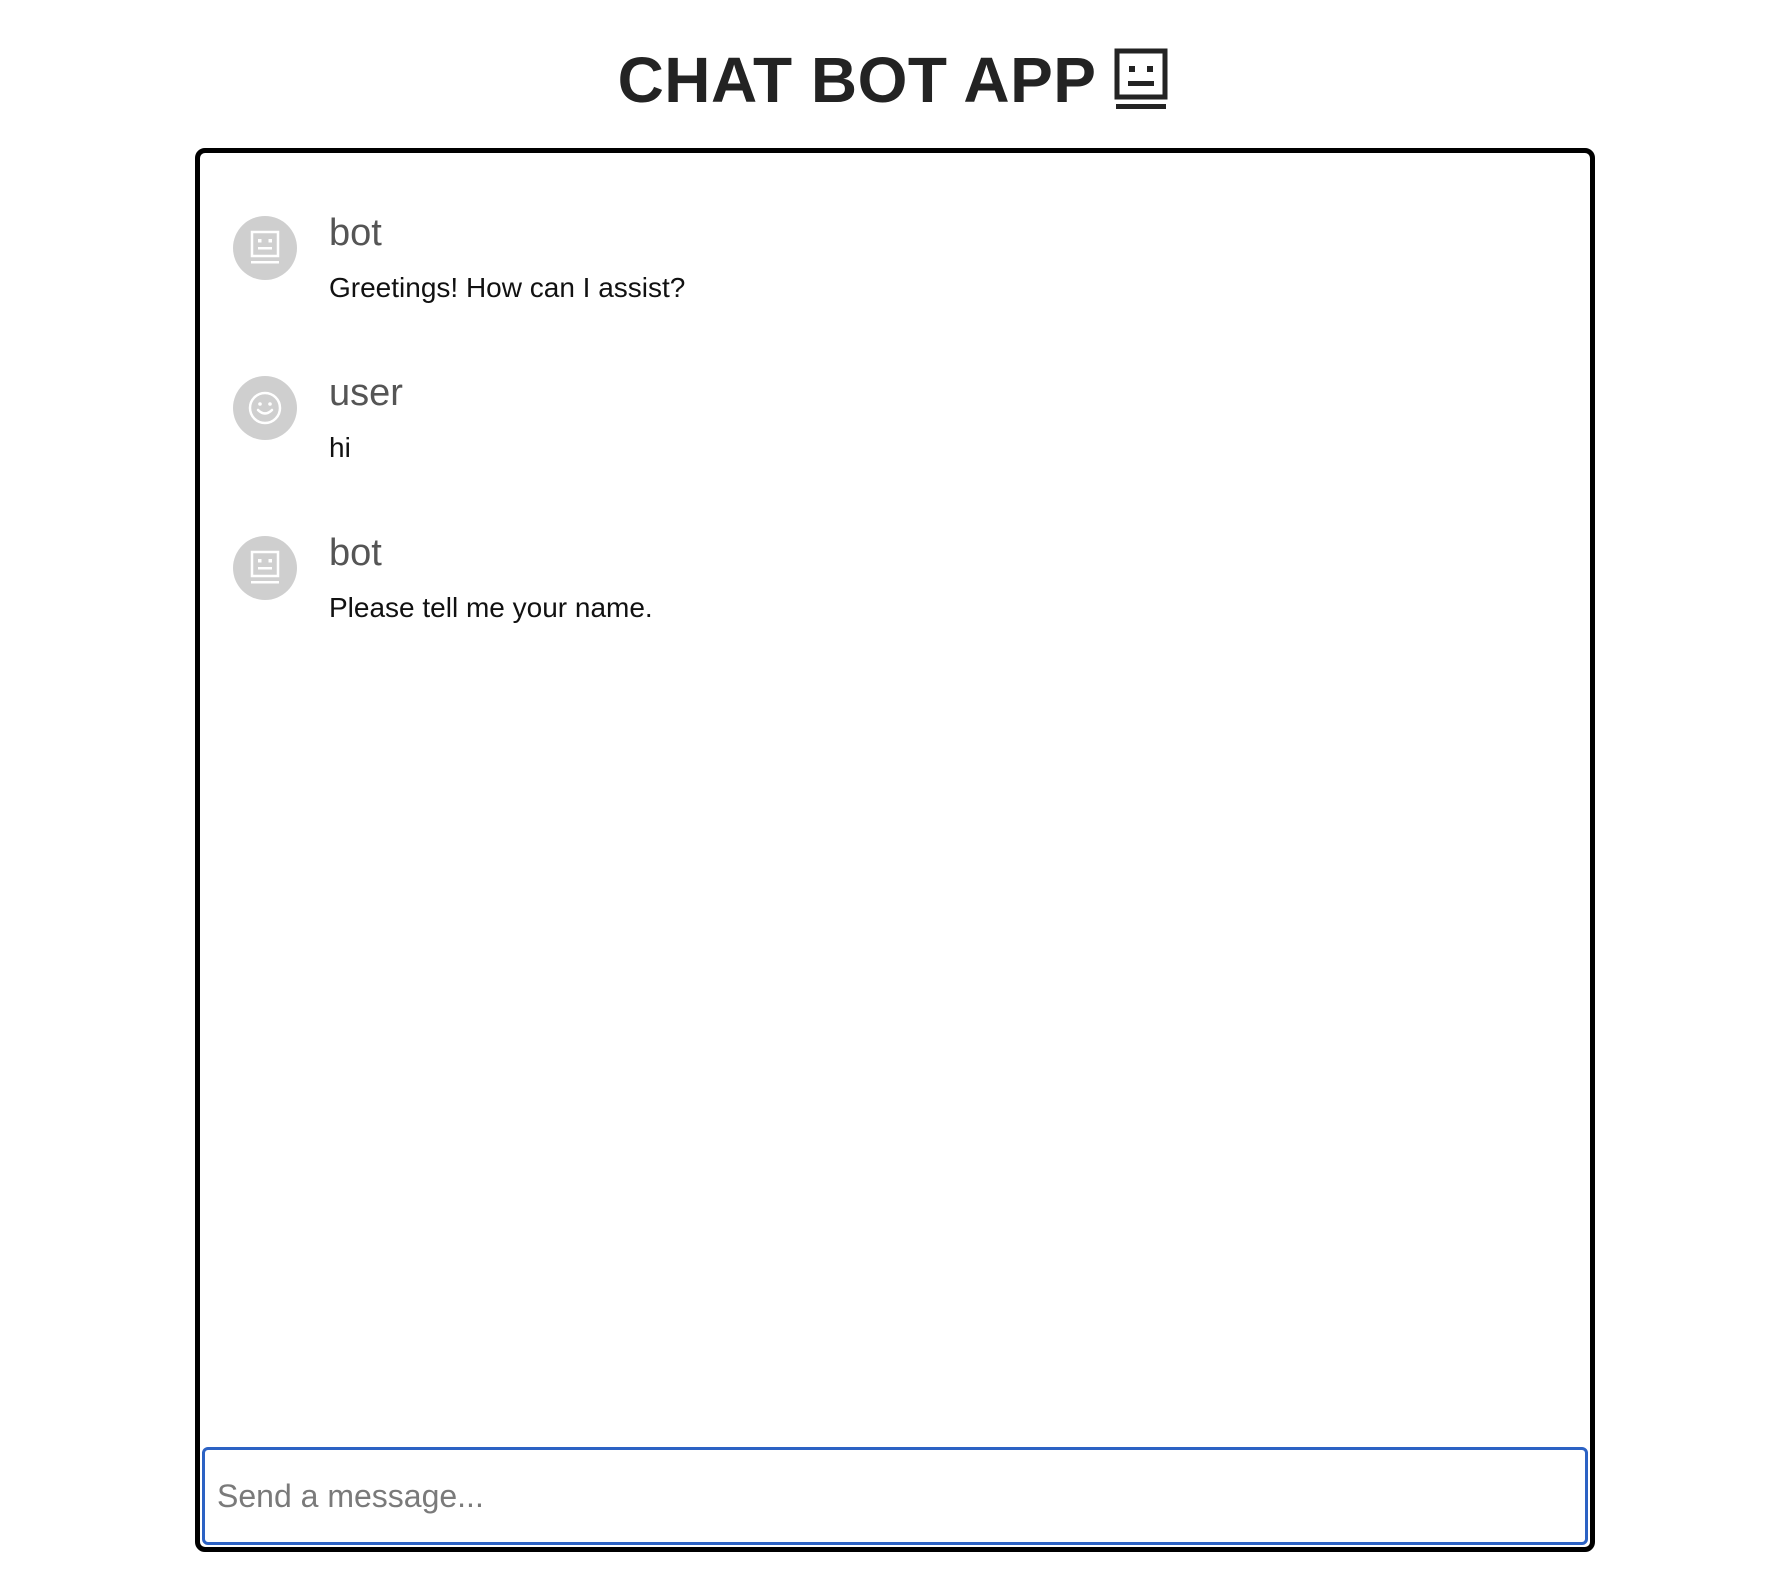  I want to click on message-input, so click(895, 1496).